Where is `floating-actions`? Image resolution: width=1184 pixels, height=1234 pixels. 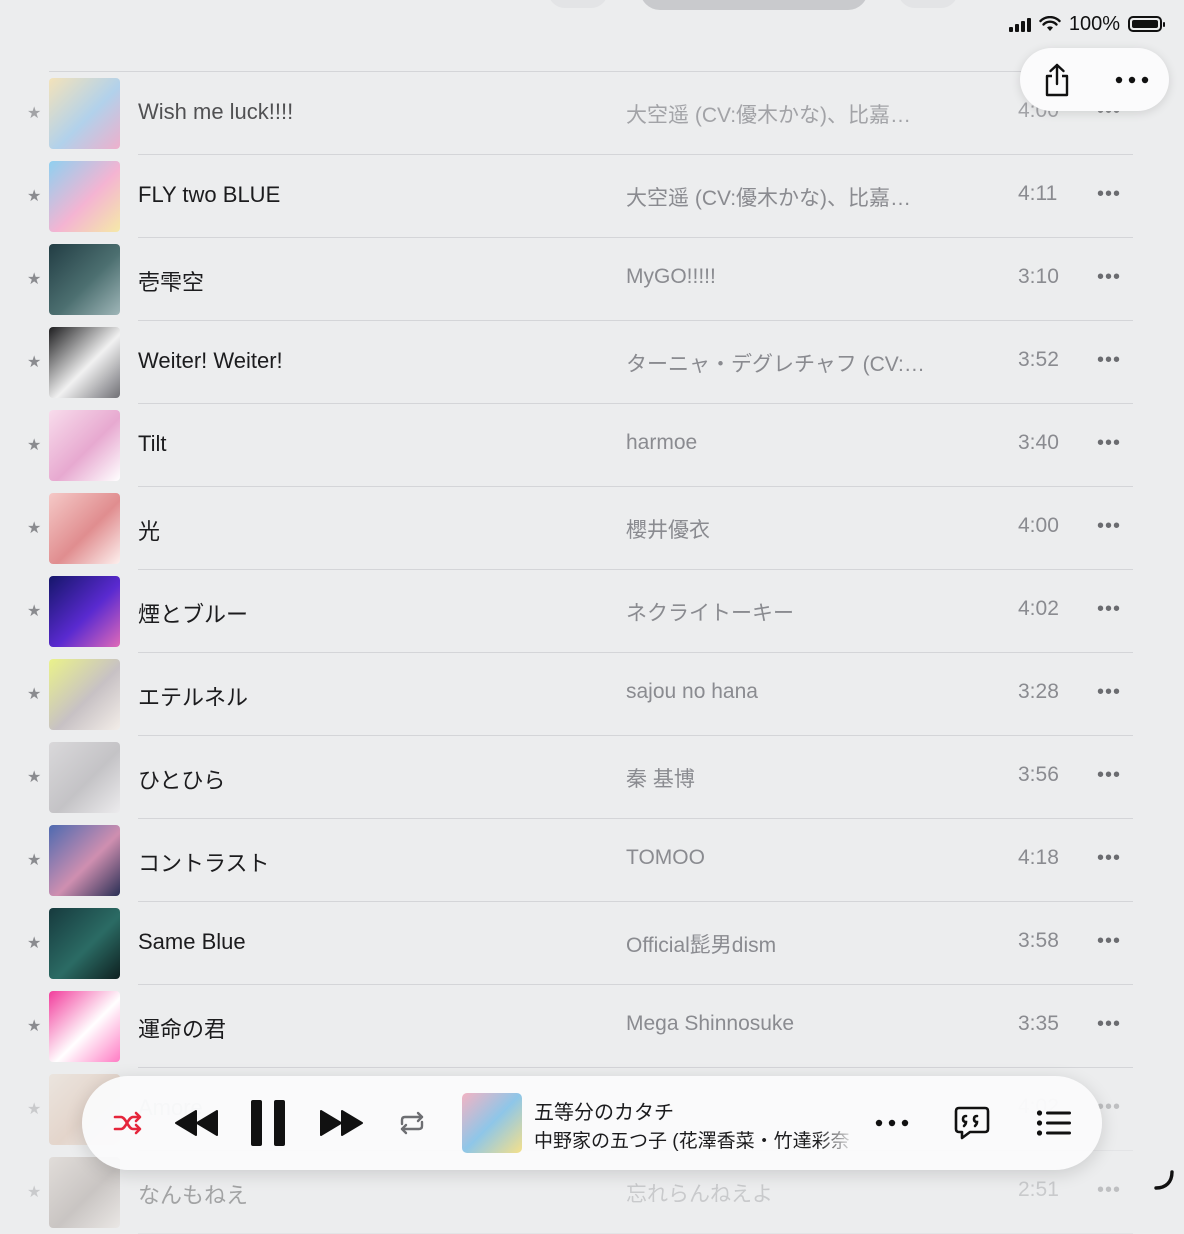
floating-actions is located at coordinates (1094, 79).